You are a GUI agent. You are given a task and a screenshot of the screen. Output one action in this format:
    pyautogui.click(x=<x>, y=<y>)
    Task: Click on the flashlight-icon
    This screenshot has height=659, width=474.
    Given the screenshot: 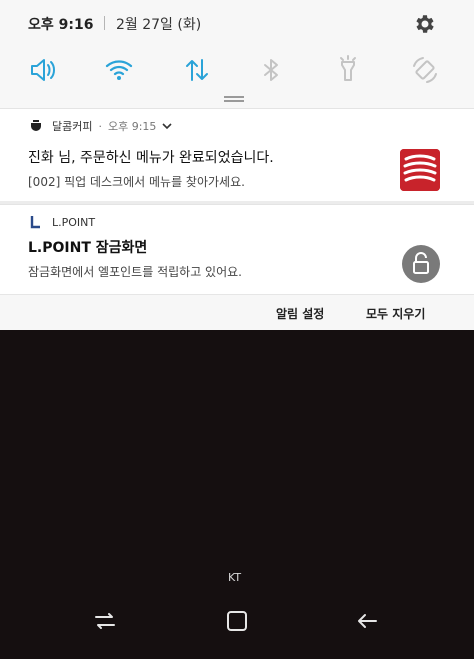 What is the action you would take?
    pyautogui.click(x=348, y=70)
    